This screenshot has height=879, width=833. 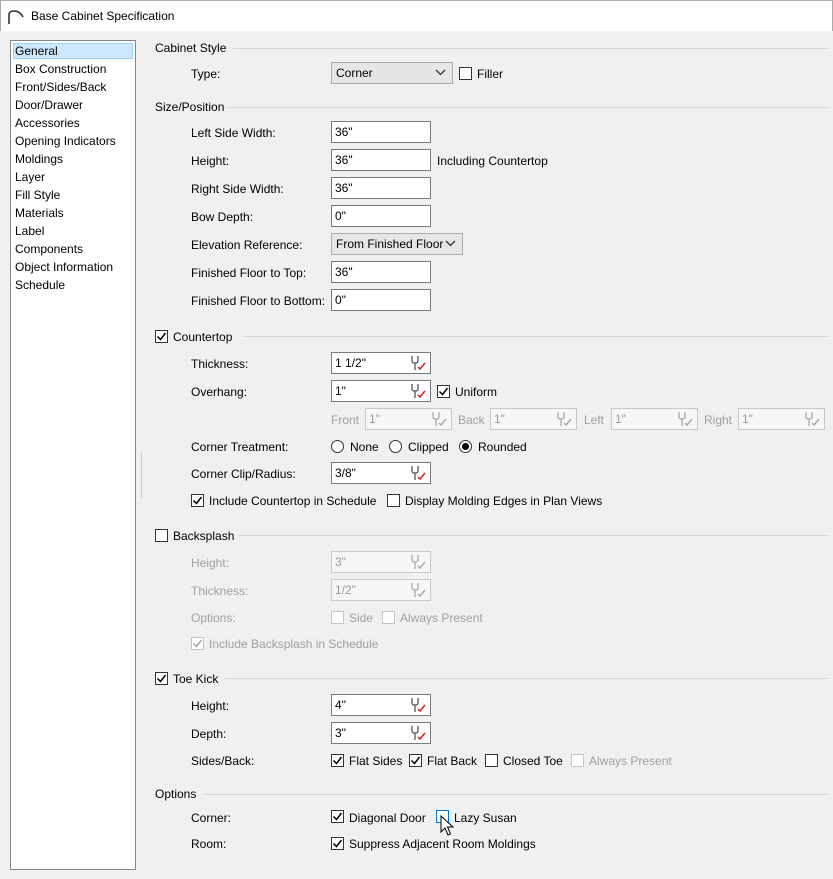 I want to click on display-molding-edges-checkbox, so click(x=393, y=500).